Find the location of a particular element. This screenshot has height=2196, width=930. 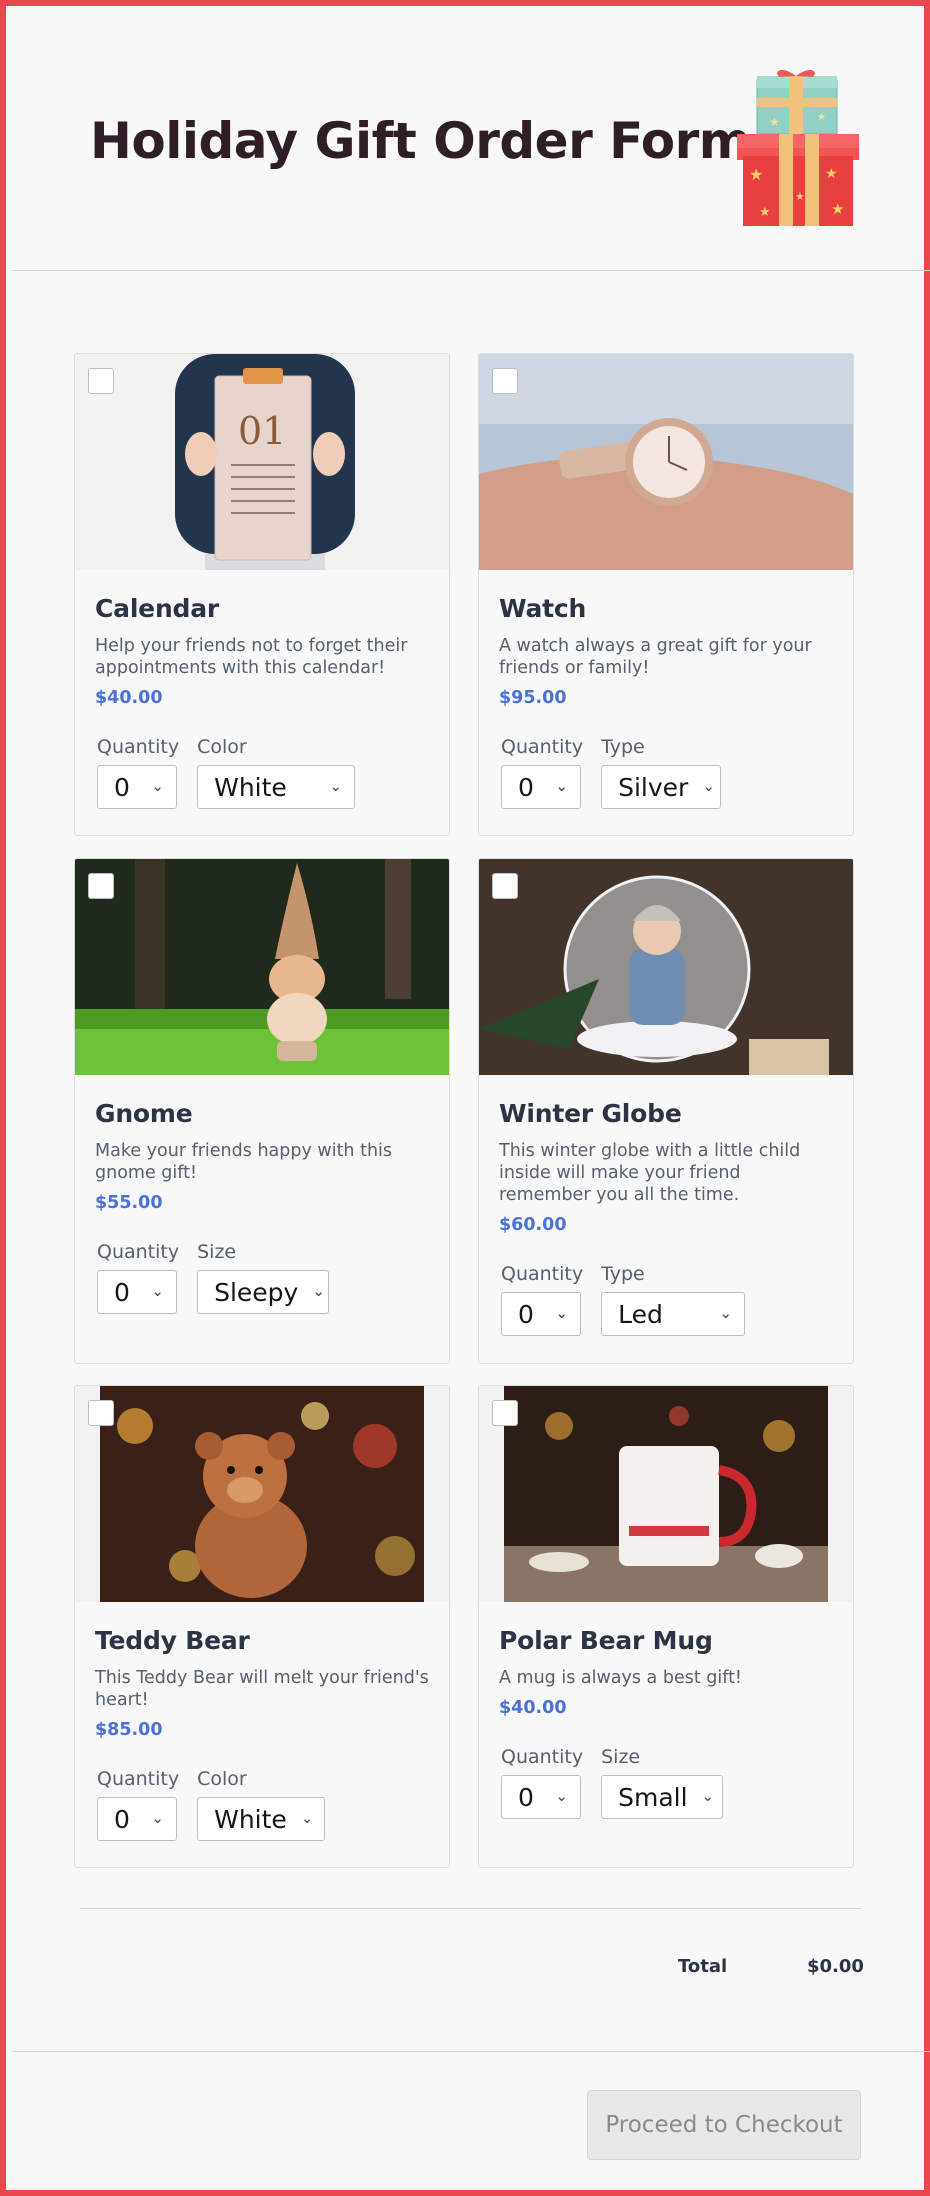

size-option: Size Small ⌄ is located at coordinates (662, 1782).